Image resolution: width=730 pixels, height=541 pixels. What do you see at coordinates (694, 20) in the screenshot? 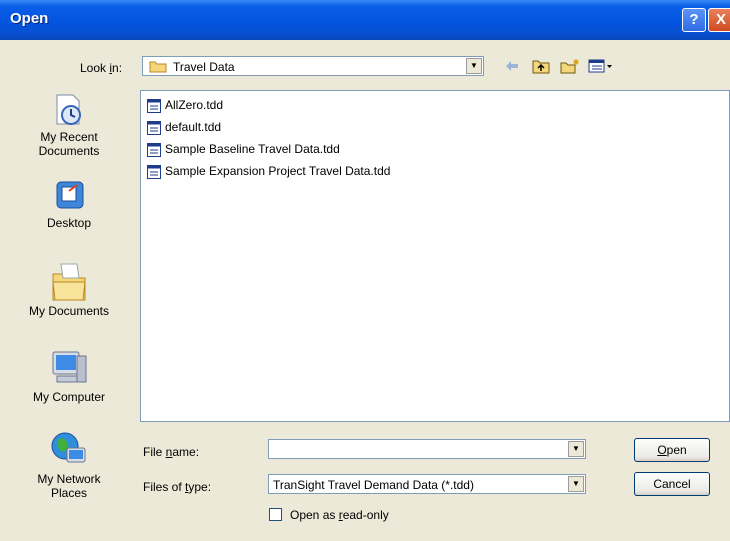
I see `help-button: ?` at bounding box center [694, 20].